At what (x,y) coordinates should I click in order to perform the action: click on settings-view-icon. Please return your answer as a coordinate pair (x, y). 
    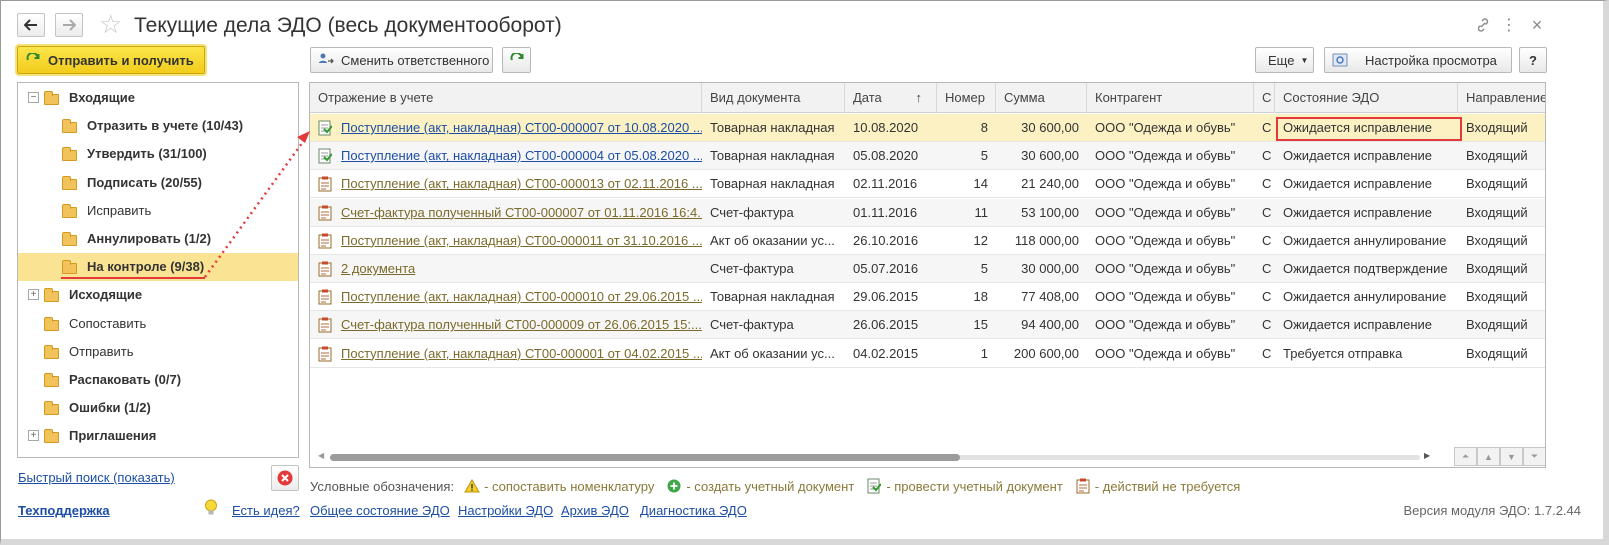
    Looking at the image, I should click on (1340, 60).